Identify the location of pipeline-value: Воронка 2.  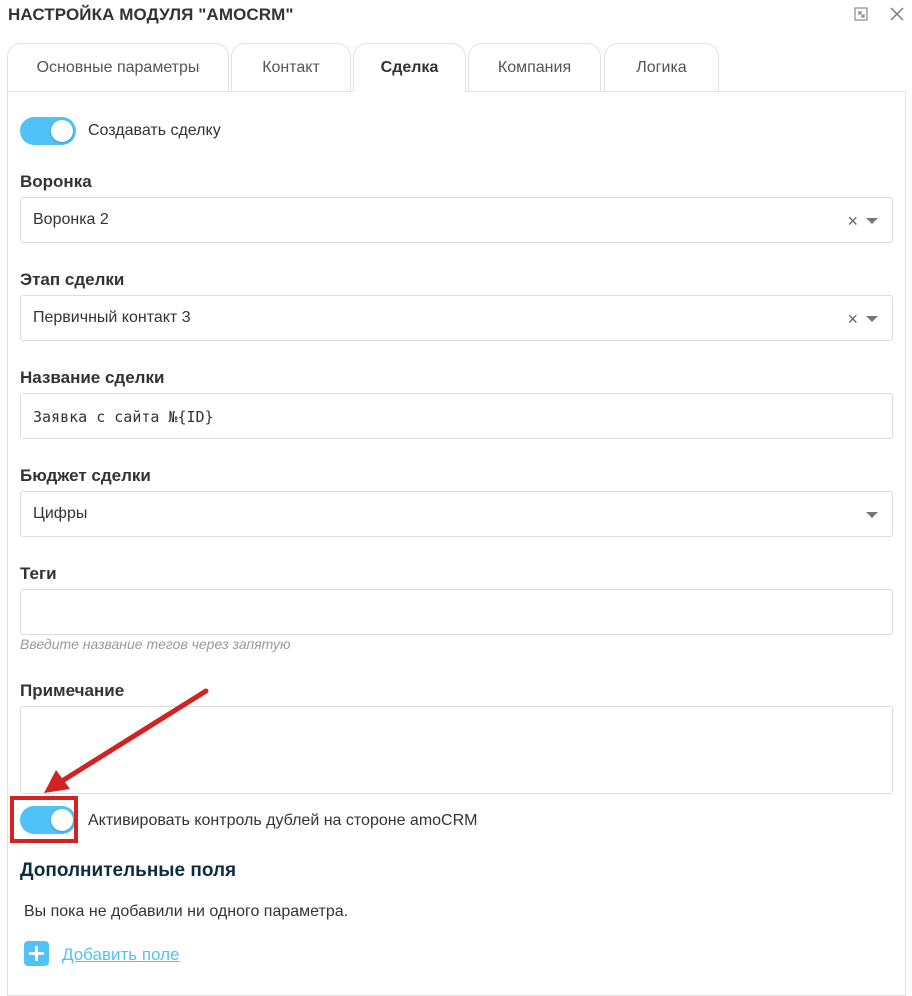
(71, 219).